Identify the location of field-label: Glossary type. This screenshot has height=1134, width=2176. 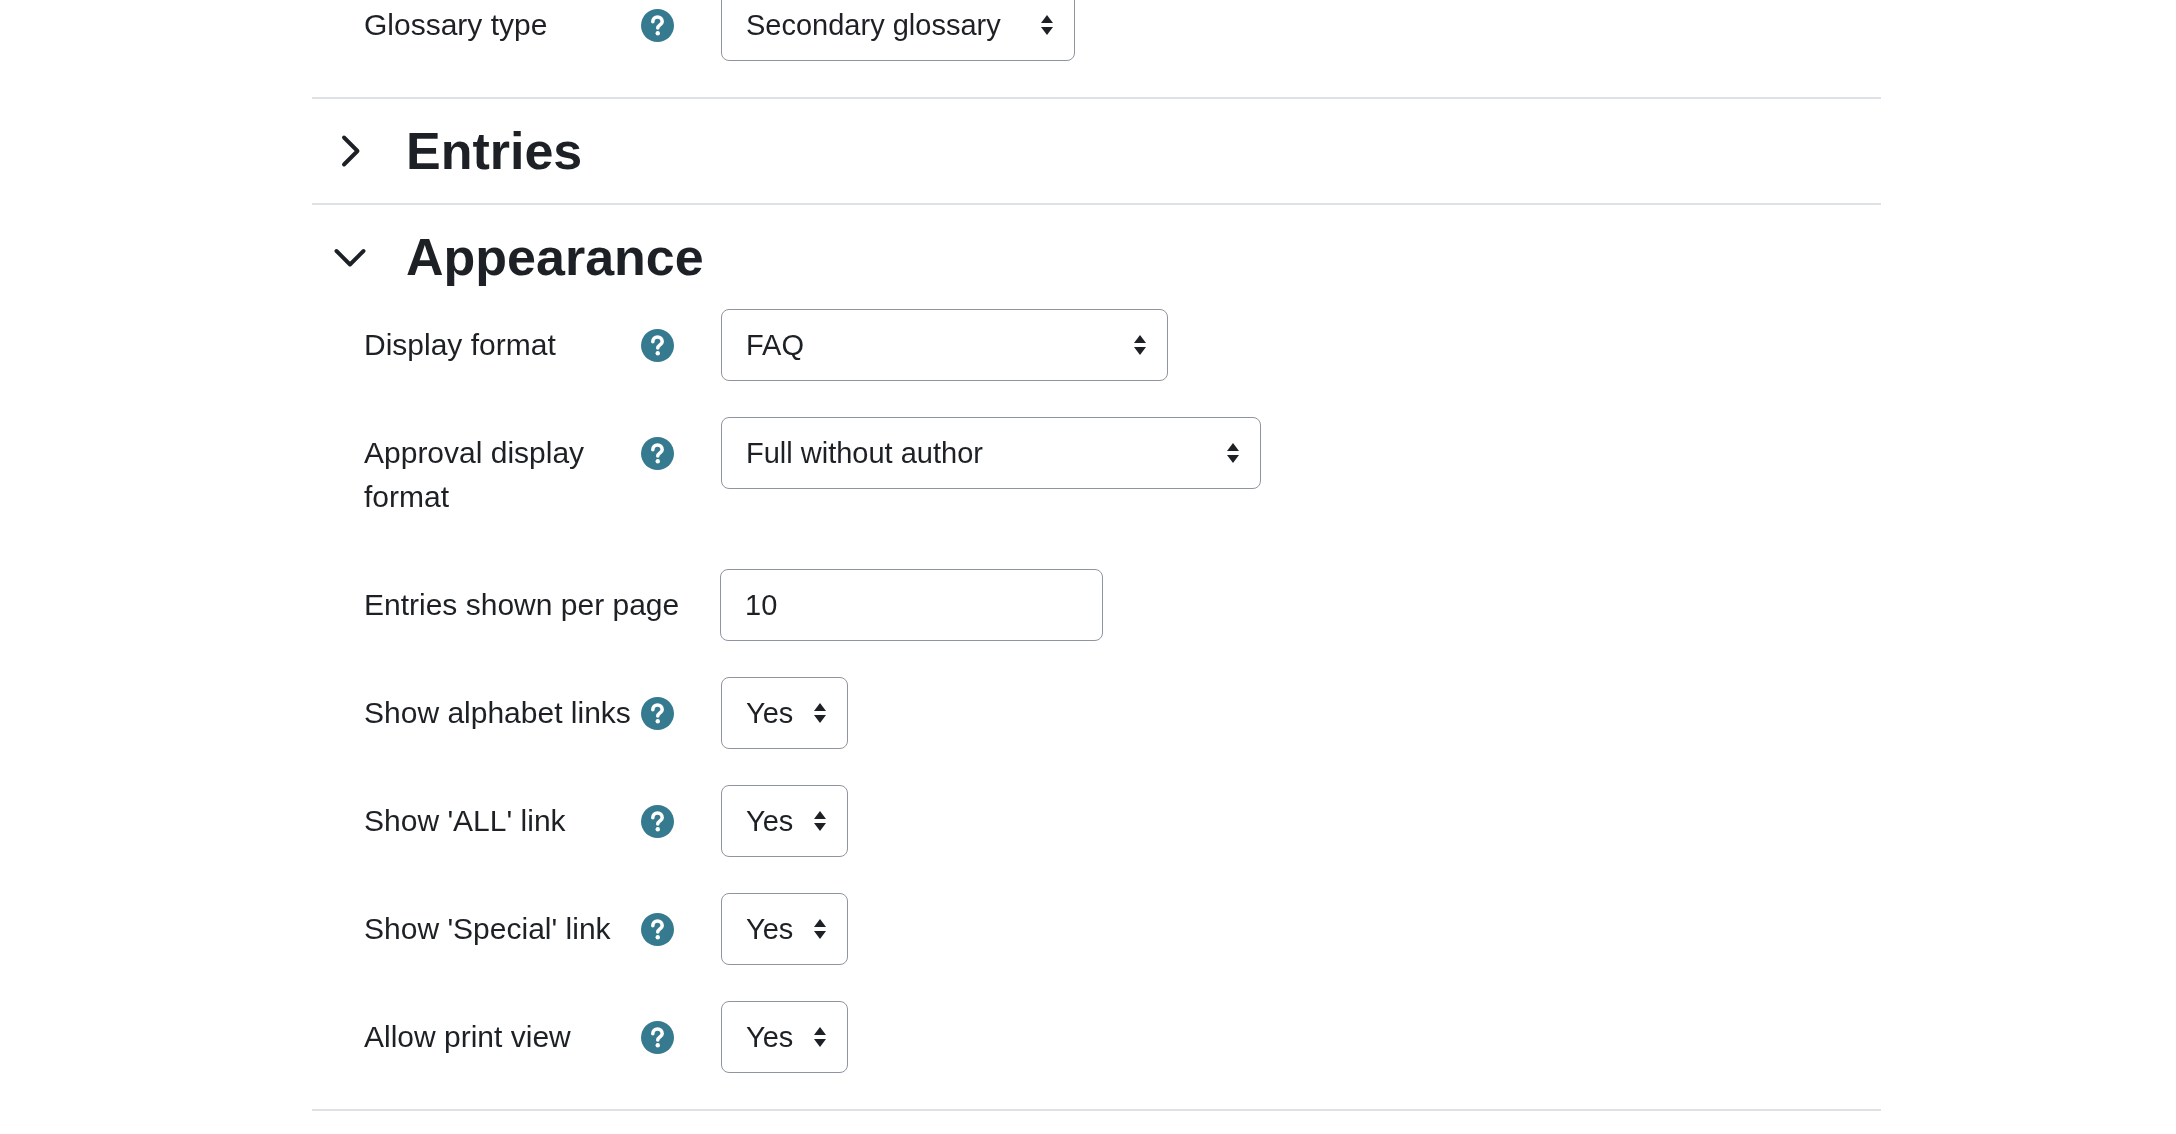
(456, 25).